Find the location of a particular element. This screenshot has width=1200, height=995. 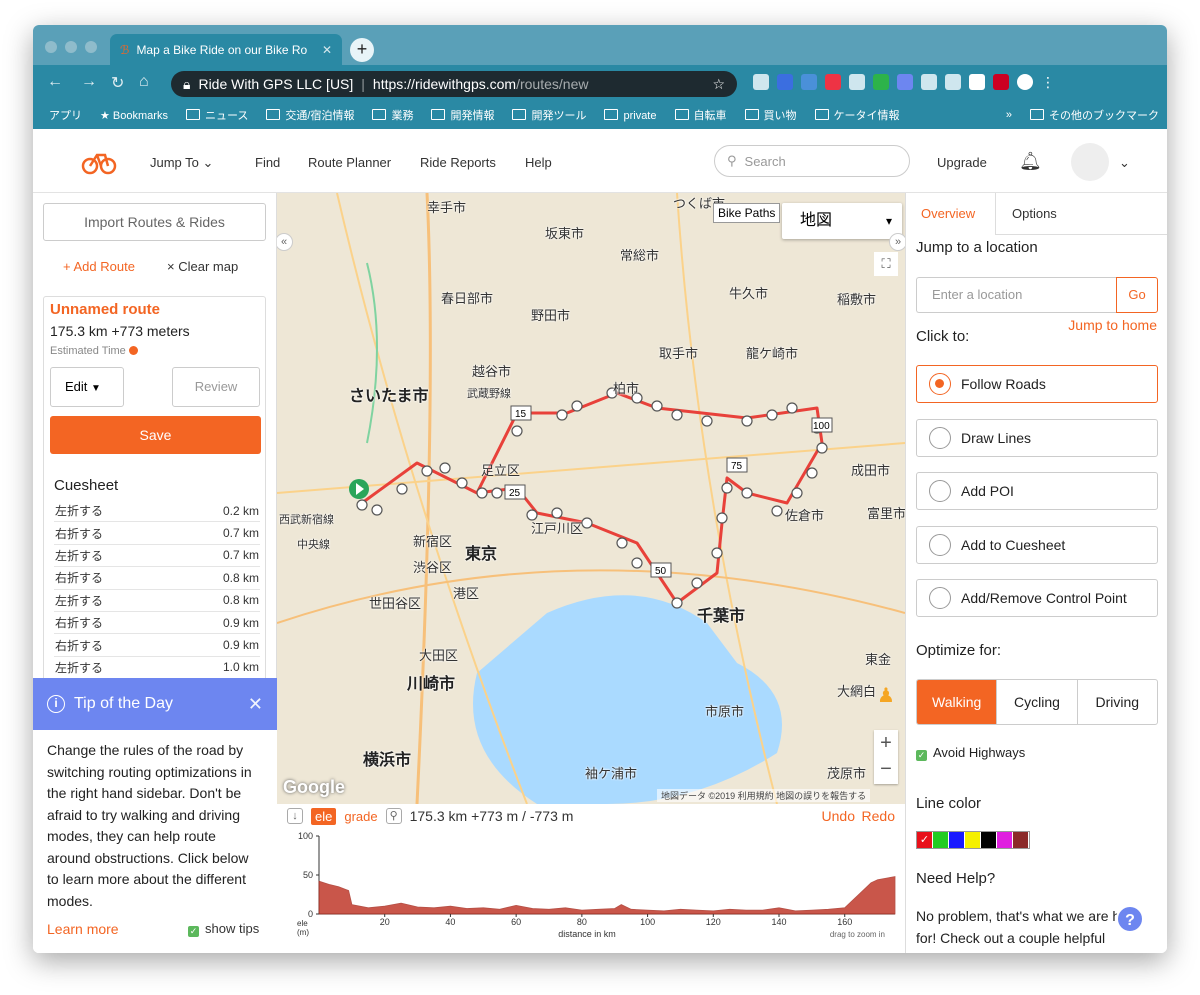

clear-map-link: × Clear map is located at coordinates (202, 266).